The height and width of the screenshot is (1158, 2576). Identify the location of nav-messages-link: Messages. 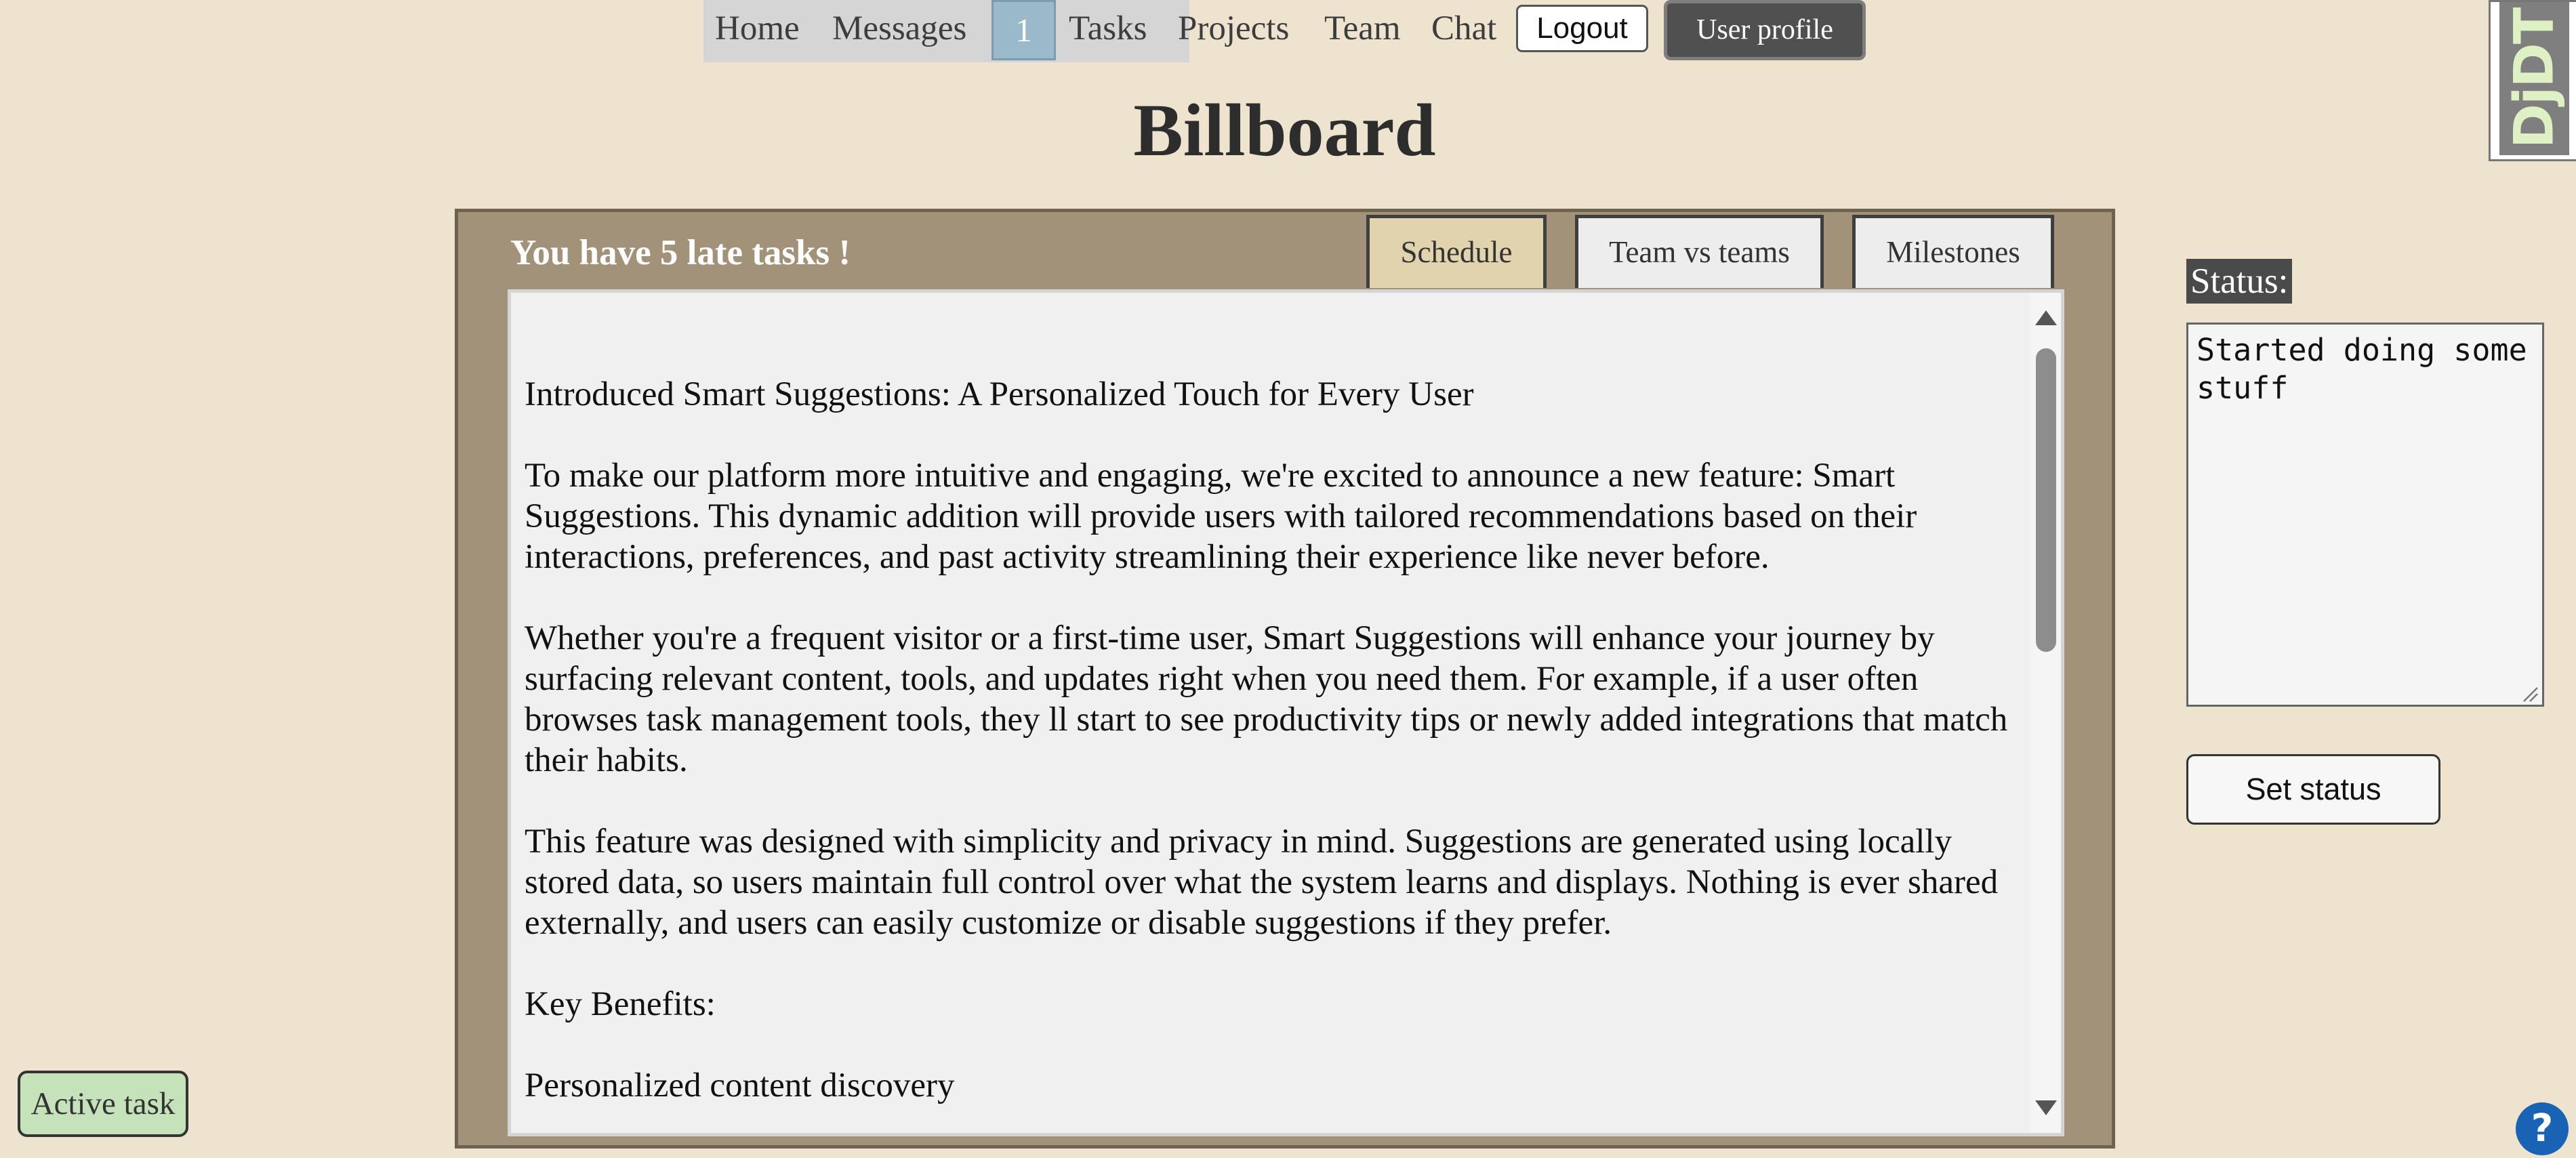
(899, 29).